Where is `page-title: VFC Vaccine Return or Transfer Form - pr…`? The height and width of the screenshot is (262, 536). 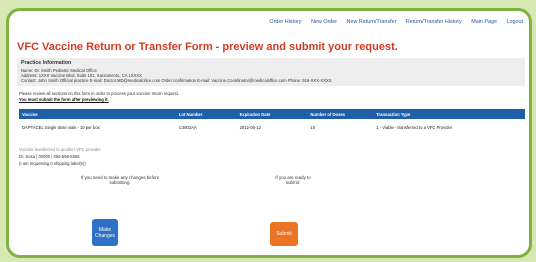
page-title: VFC Vaccine Return or Transfer Form - pr… is located at coordinates (207, 47).